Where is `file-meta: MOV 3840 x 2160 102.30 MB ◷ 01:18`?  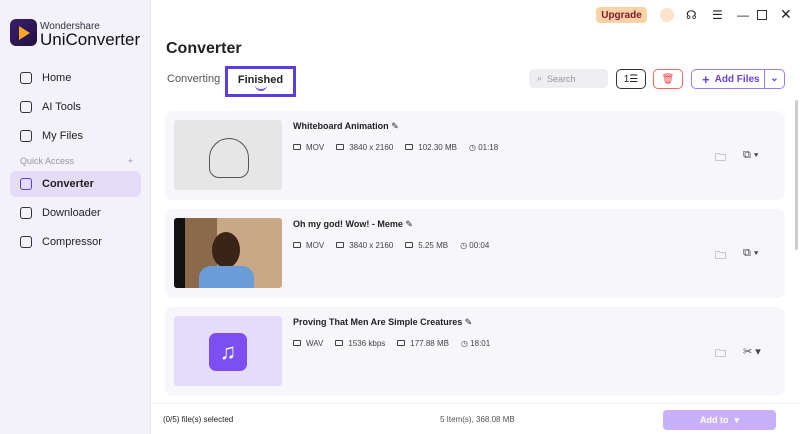 file-meta: MOV 3840 x 2160 102.30 MB ◷ 01:18 is located at coordinates (395, 147).